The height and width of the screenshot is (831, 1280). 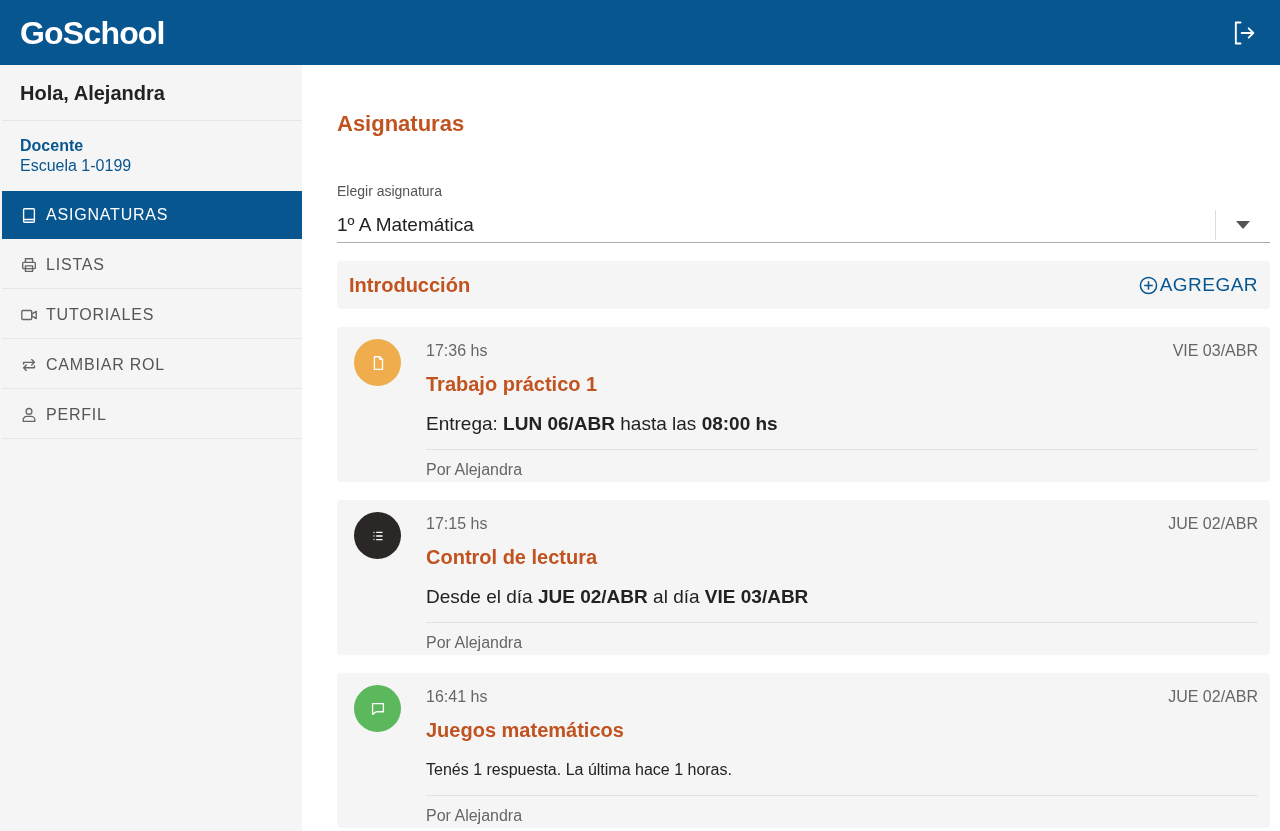 What do you see at coordinates (92, 93) in the screenshot?
I see `greeting-text: Hola, Alejandra` at bounding box center [92, 93].